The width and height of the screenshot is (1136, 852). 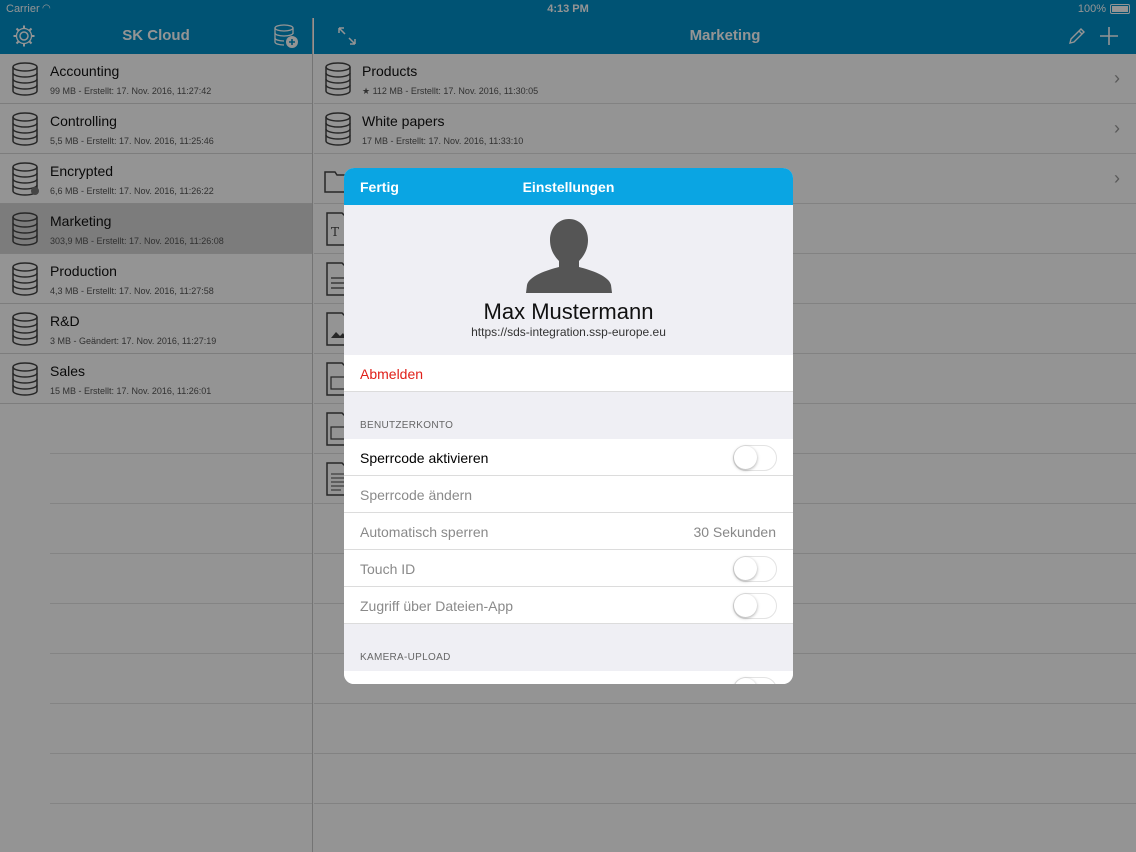 What do you see at coordinates (755, 569) in the screenshot?
I see `touch-id-toggle` at bounding box center [755, 569].